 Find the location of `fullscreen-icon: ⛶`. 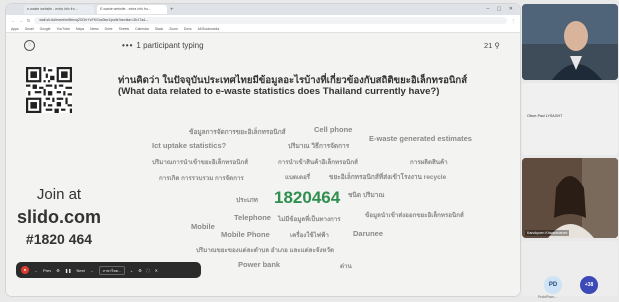

fullscreen-icon: ⛶ is located at coordinates (148, 270).